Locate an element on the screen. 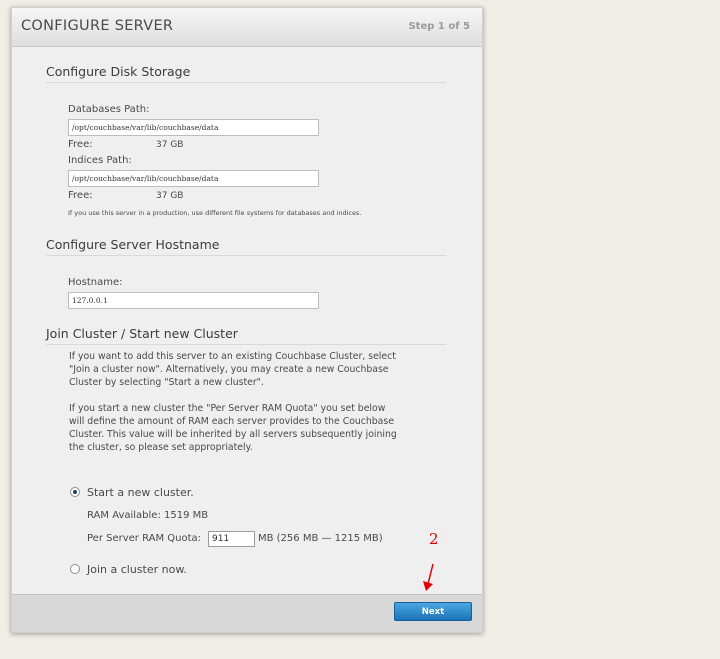  start-new-cluster-label: Start a new cluster. is located at coordinates (140, 492).